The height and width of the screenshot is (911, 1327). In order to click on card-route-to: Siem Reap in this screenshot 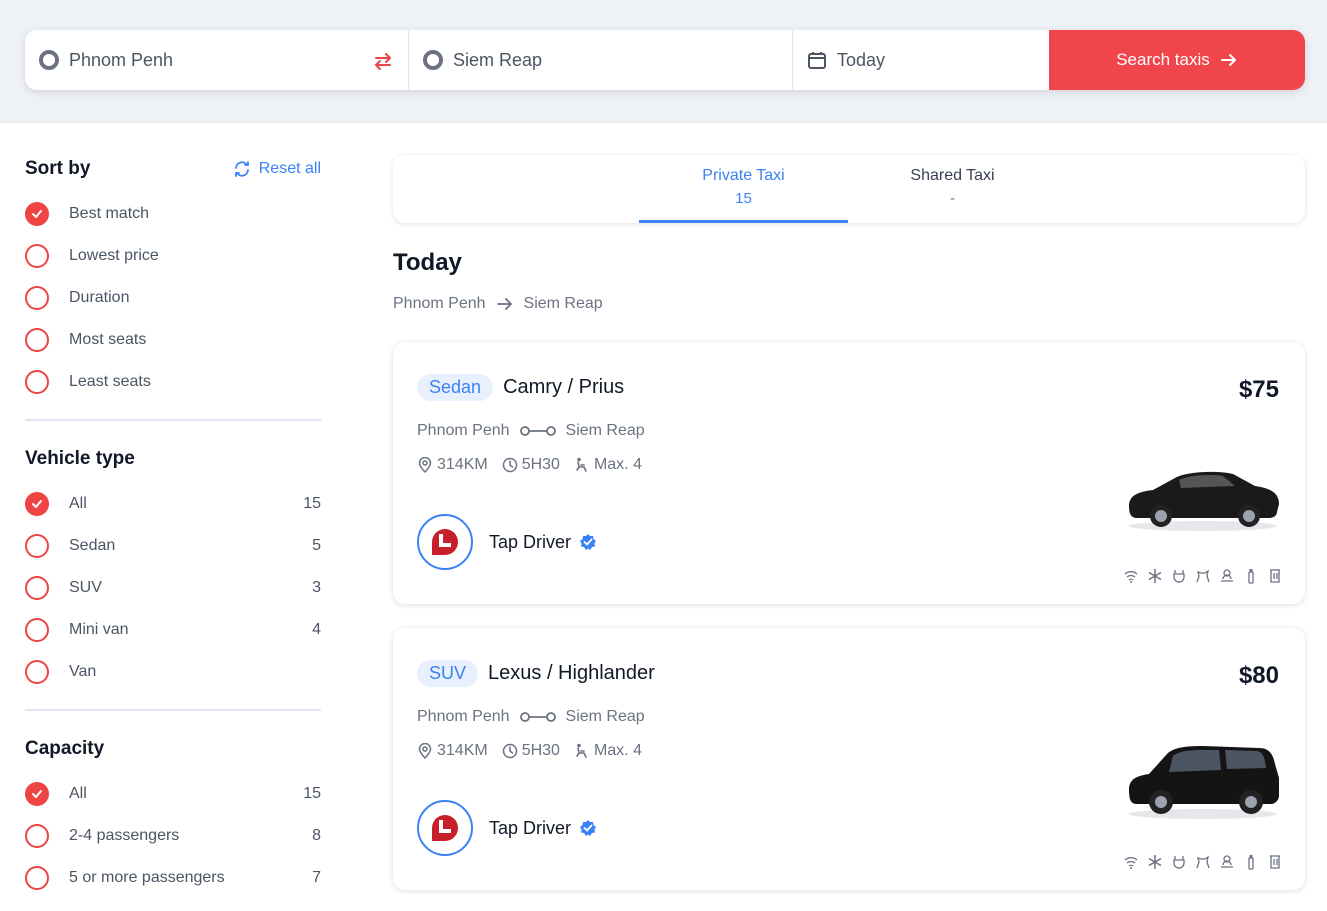, I will do `click(605, 716)`.